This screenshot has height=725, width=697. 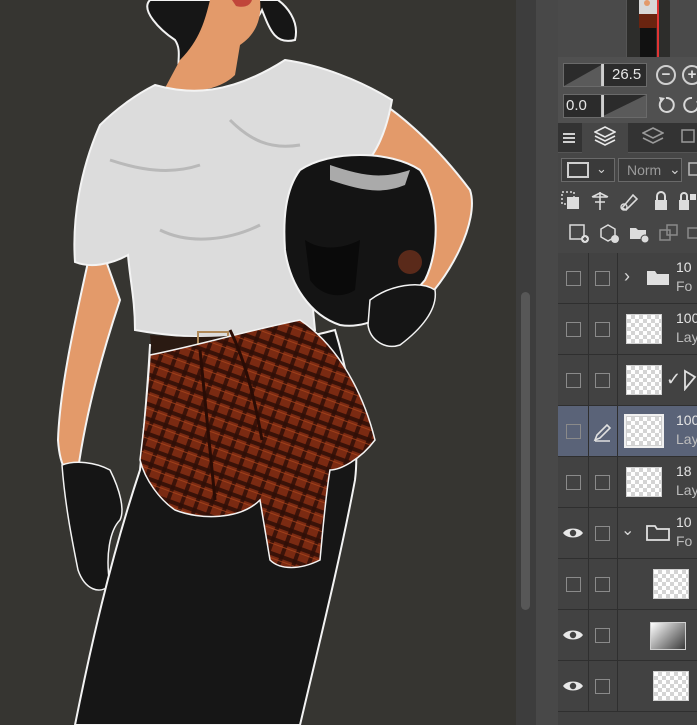 I want to click on zoom-field: 26.5, so click(x=605, y=75).